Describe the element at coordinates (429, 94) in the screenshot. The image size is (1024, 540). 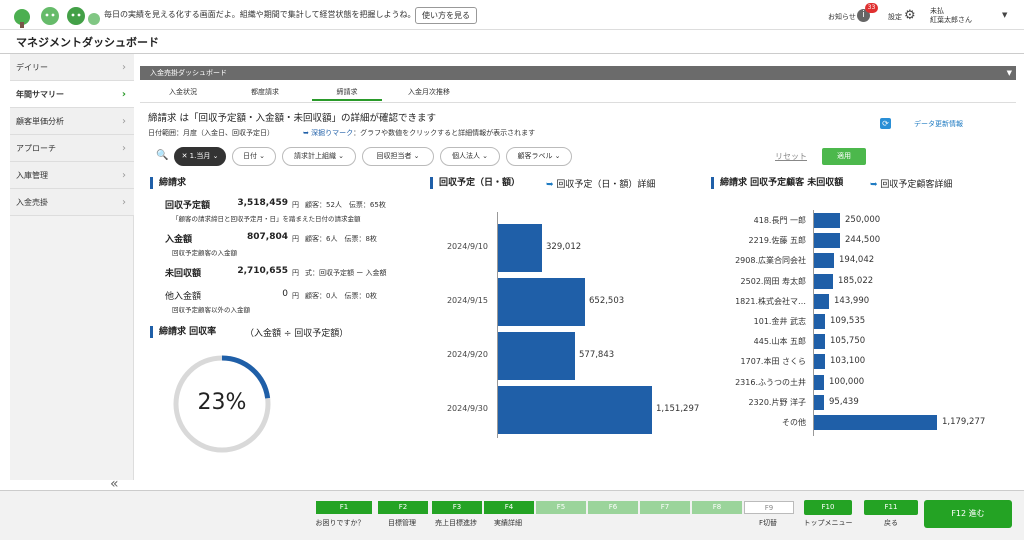
I see `tab-monthly-trend: 入金月次推移` at that location.